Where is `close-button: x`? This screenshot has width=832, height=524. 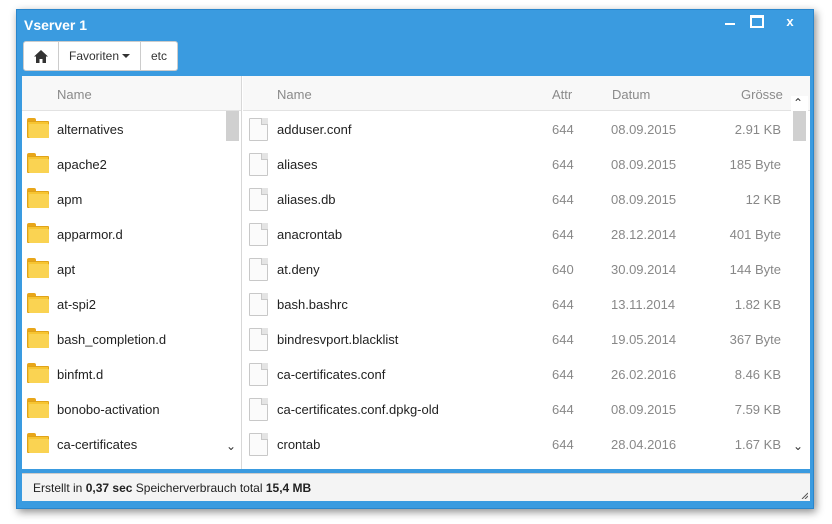
close-button: x is located at coordinates (790, 21).